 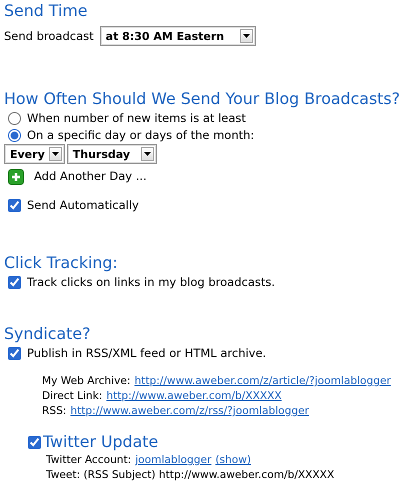 What do you see at coordinates (202, 99) in the screenshot?
I see `section-heading: How Often Should We Send Your Blog Broadcasts?` at bounding box center [202, 99].